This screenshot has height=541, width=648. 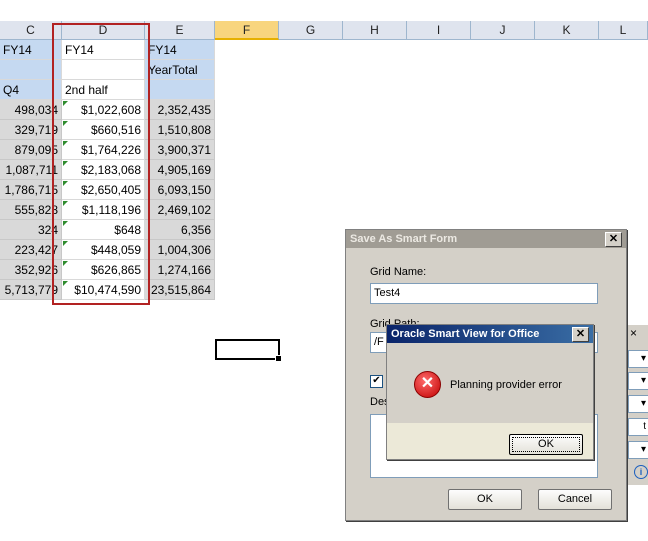 I want to click on column-header-g: G, so click(x=311, y=30).